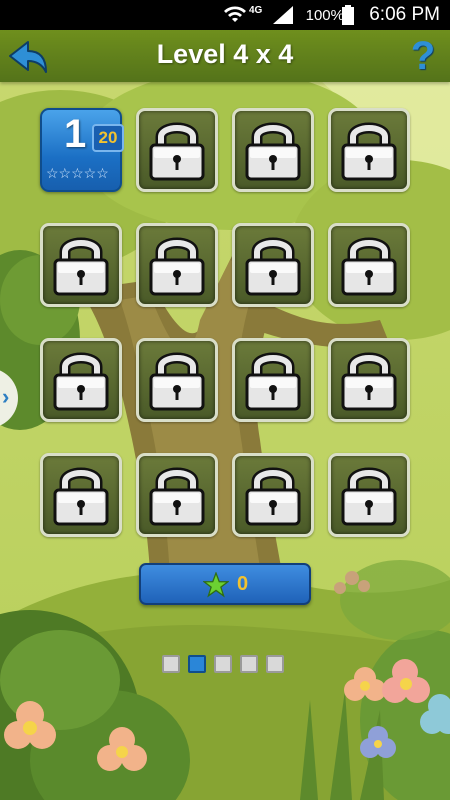 Image resolution: width=450 pixels, height=800 pixels. What do you see at coordinates (283, 15) in the screenshot?
I see `signal-icon` at bounding box center [283, 15].